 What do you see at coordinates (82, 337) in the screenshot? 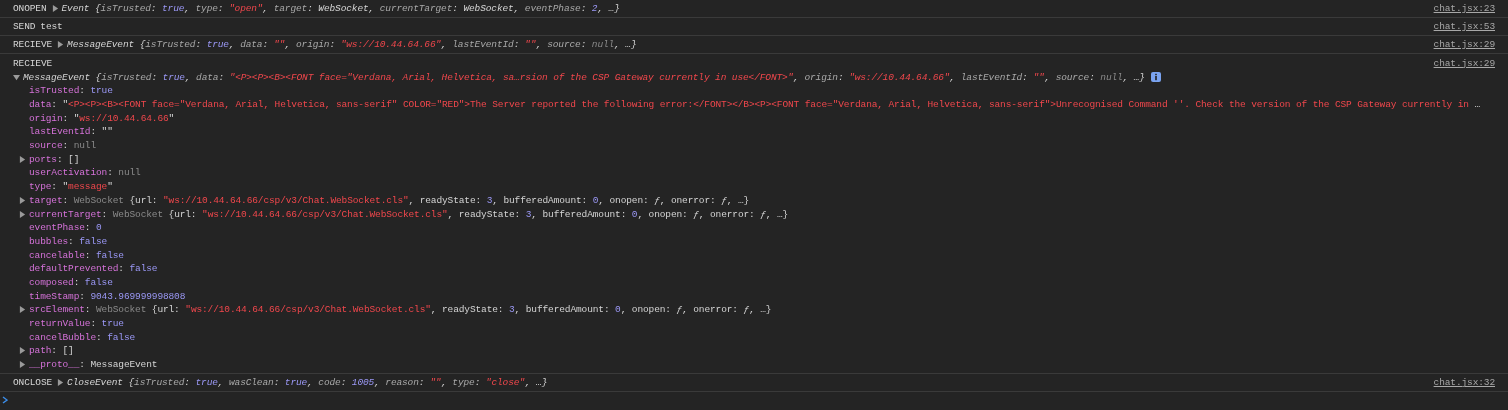
I see `property-line: cancelBubble: false` at bounding box center [82, 337].